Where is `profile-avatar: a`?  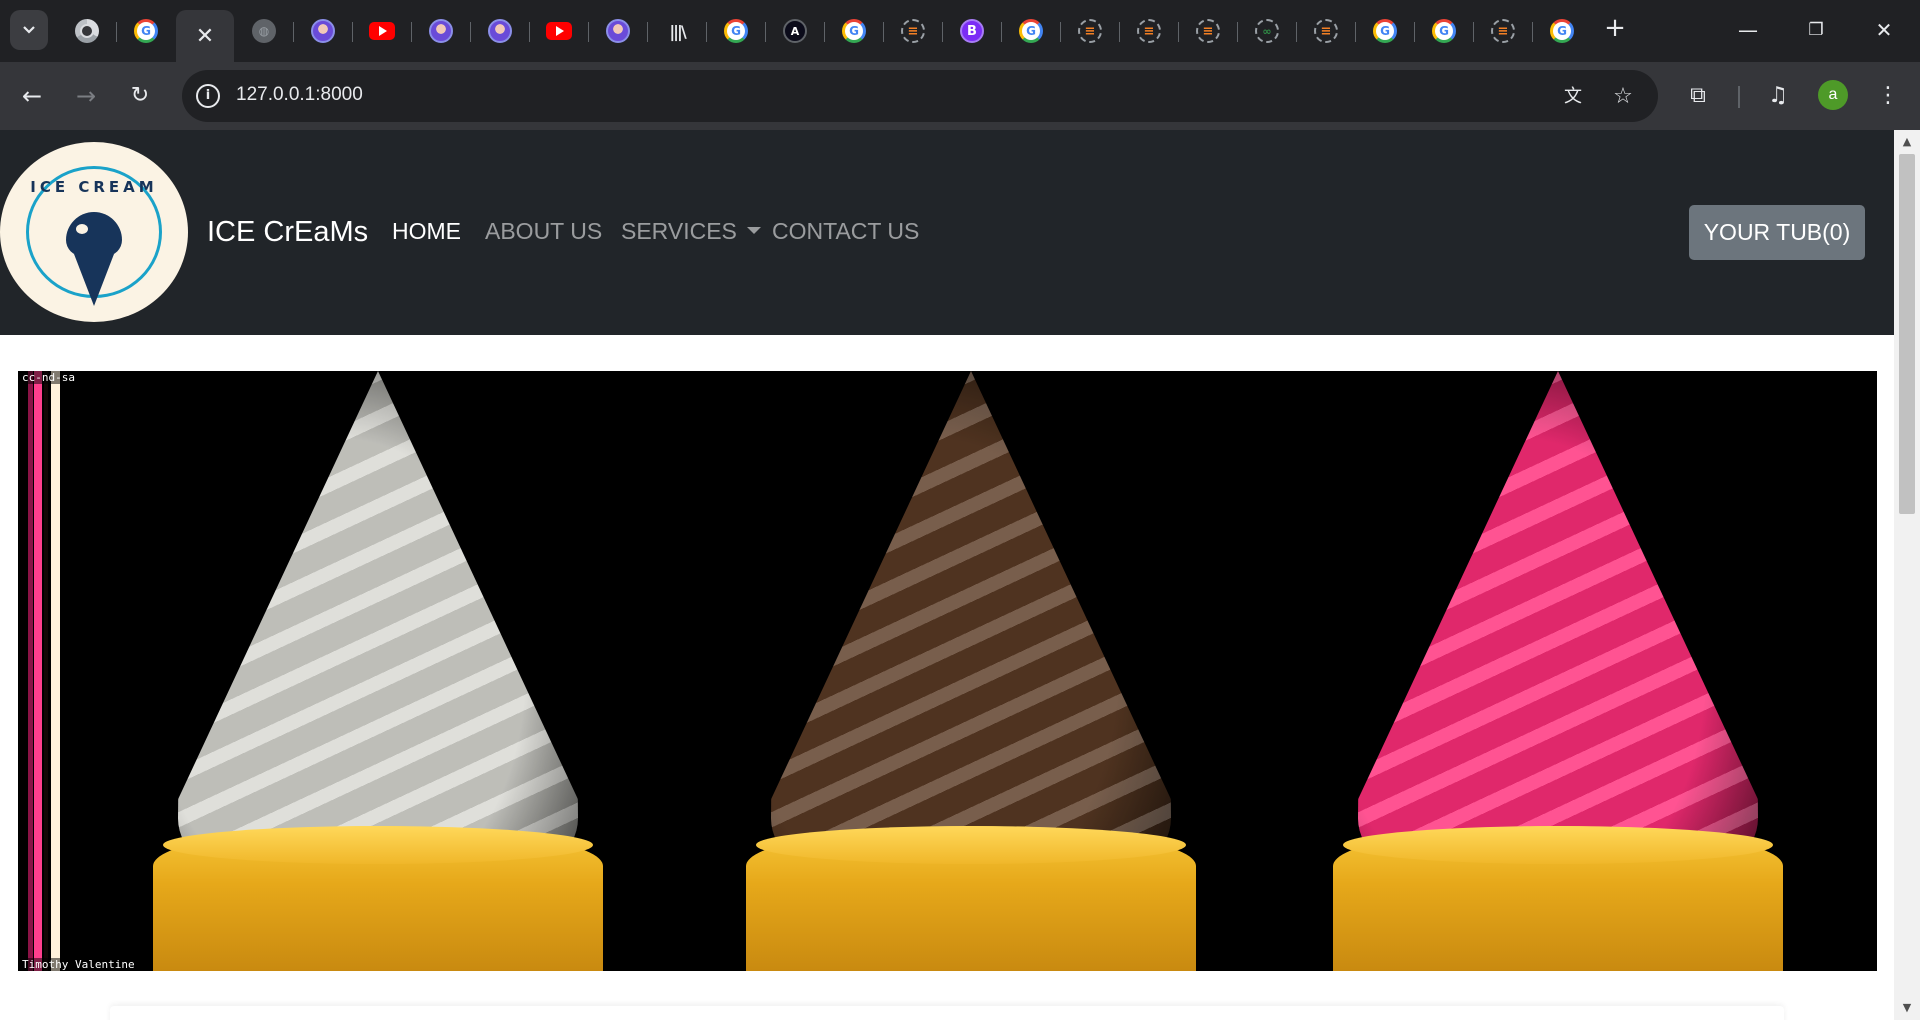 profile-avatar: a is located at coordinates (1833, 95).